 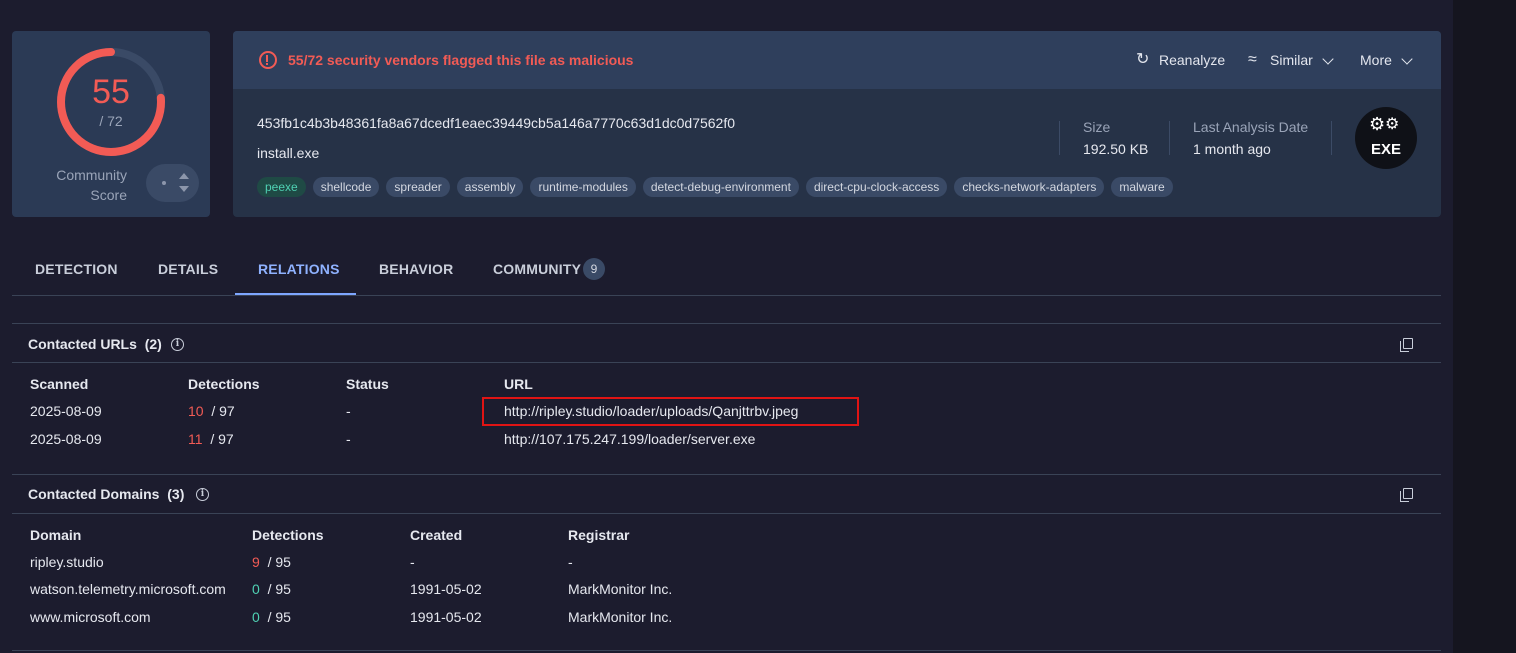 What do you see at coordinates (59, 384) in the screenshot?
I see `column-header-scanned: Scanned` at bounding box center [59, 384].